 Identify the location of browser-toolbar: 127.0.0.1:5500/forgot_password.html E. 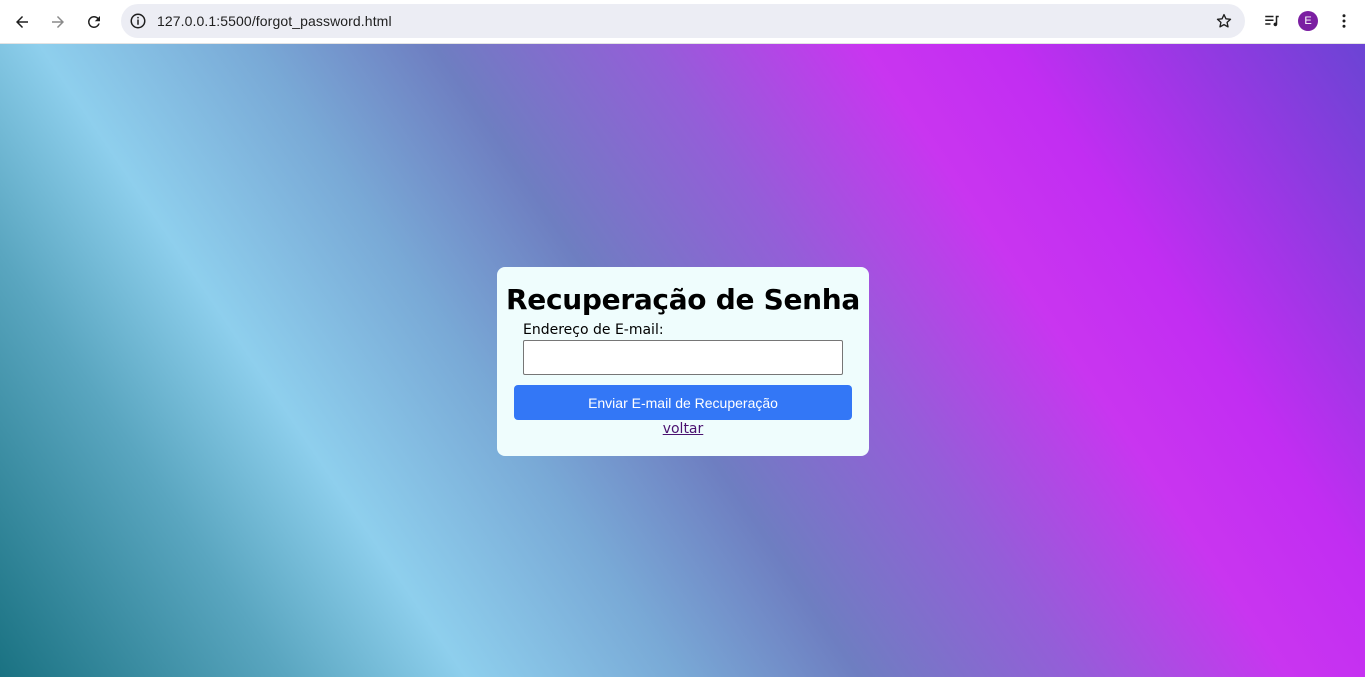
(682, 22).